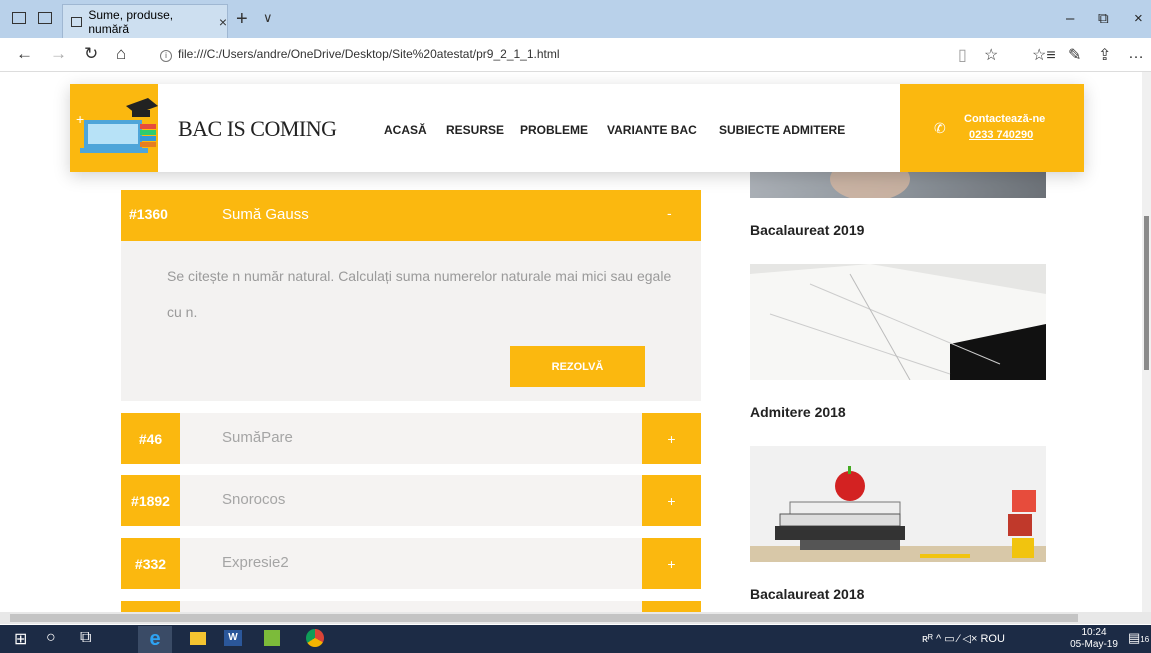  I want to click on problem-id: #1360, so click(148, 214).